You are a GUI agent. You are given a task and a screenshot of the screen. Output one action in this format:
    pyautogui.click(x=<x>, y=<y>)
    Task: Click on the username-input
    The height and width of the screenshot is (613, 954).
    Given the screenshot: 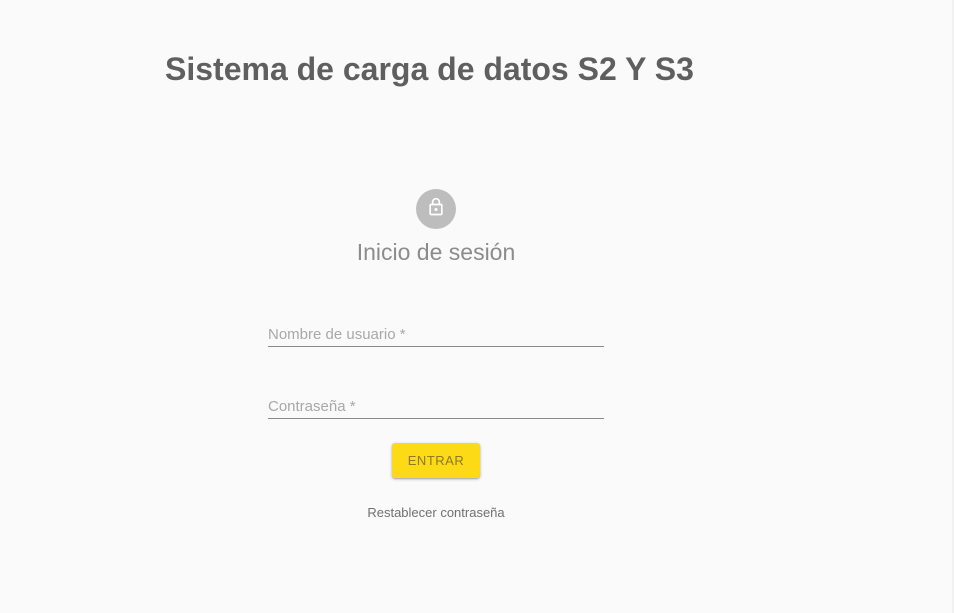 What is the action you would take?
    pyautogui.click(x=436, y=334)
    